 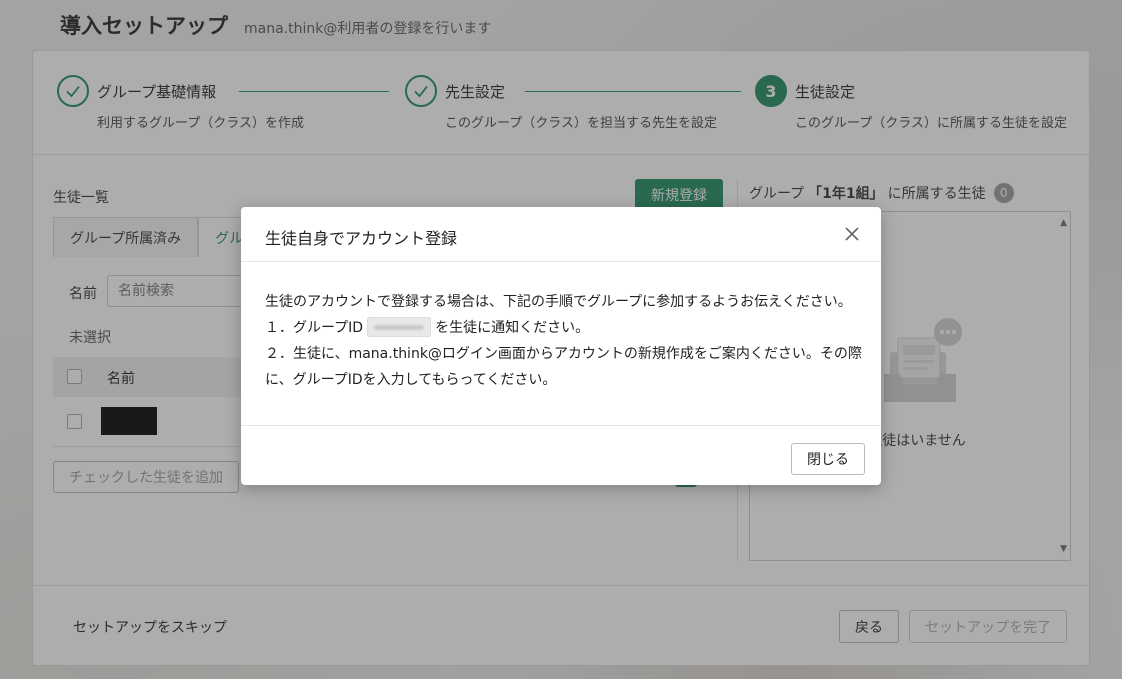 What do you see at coordinates (512, 328) in the screenshot?
I see `instruction-step-1-suffix: を生徒に通知ください。` at bounding box center [512, 328].